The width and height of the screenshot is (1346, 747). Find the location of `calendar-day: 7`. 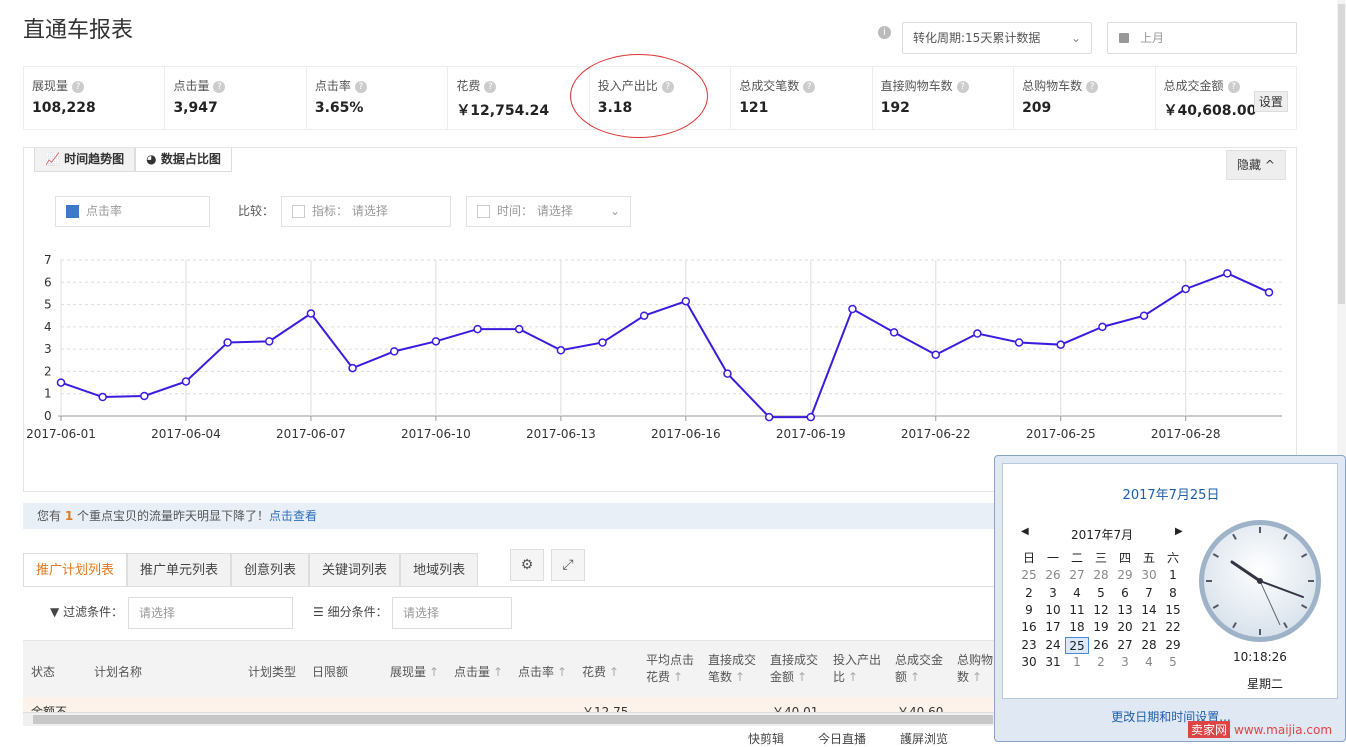

calendar-day: 7 is located at coordinates (1149, 593).